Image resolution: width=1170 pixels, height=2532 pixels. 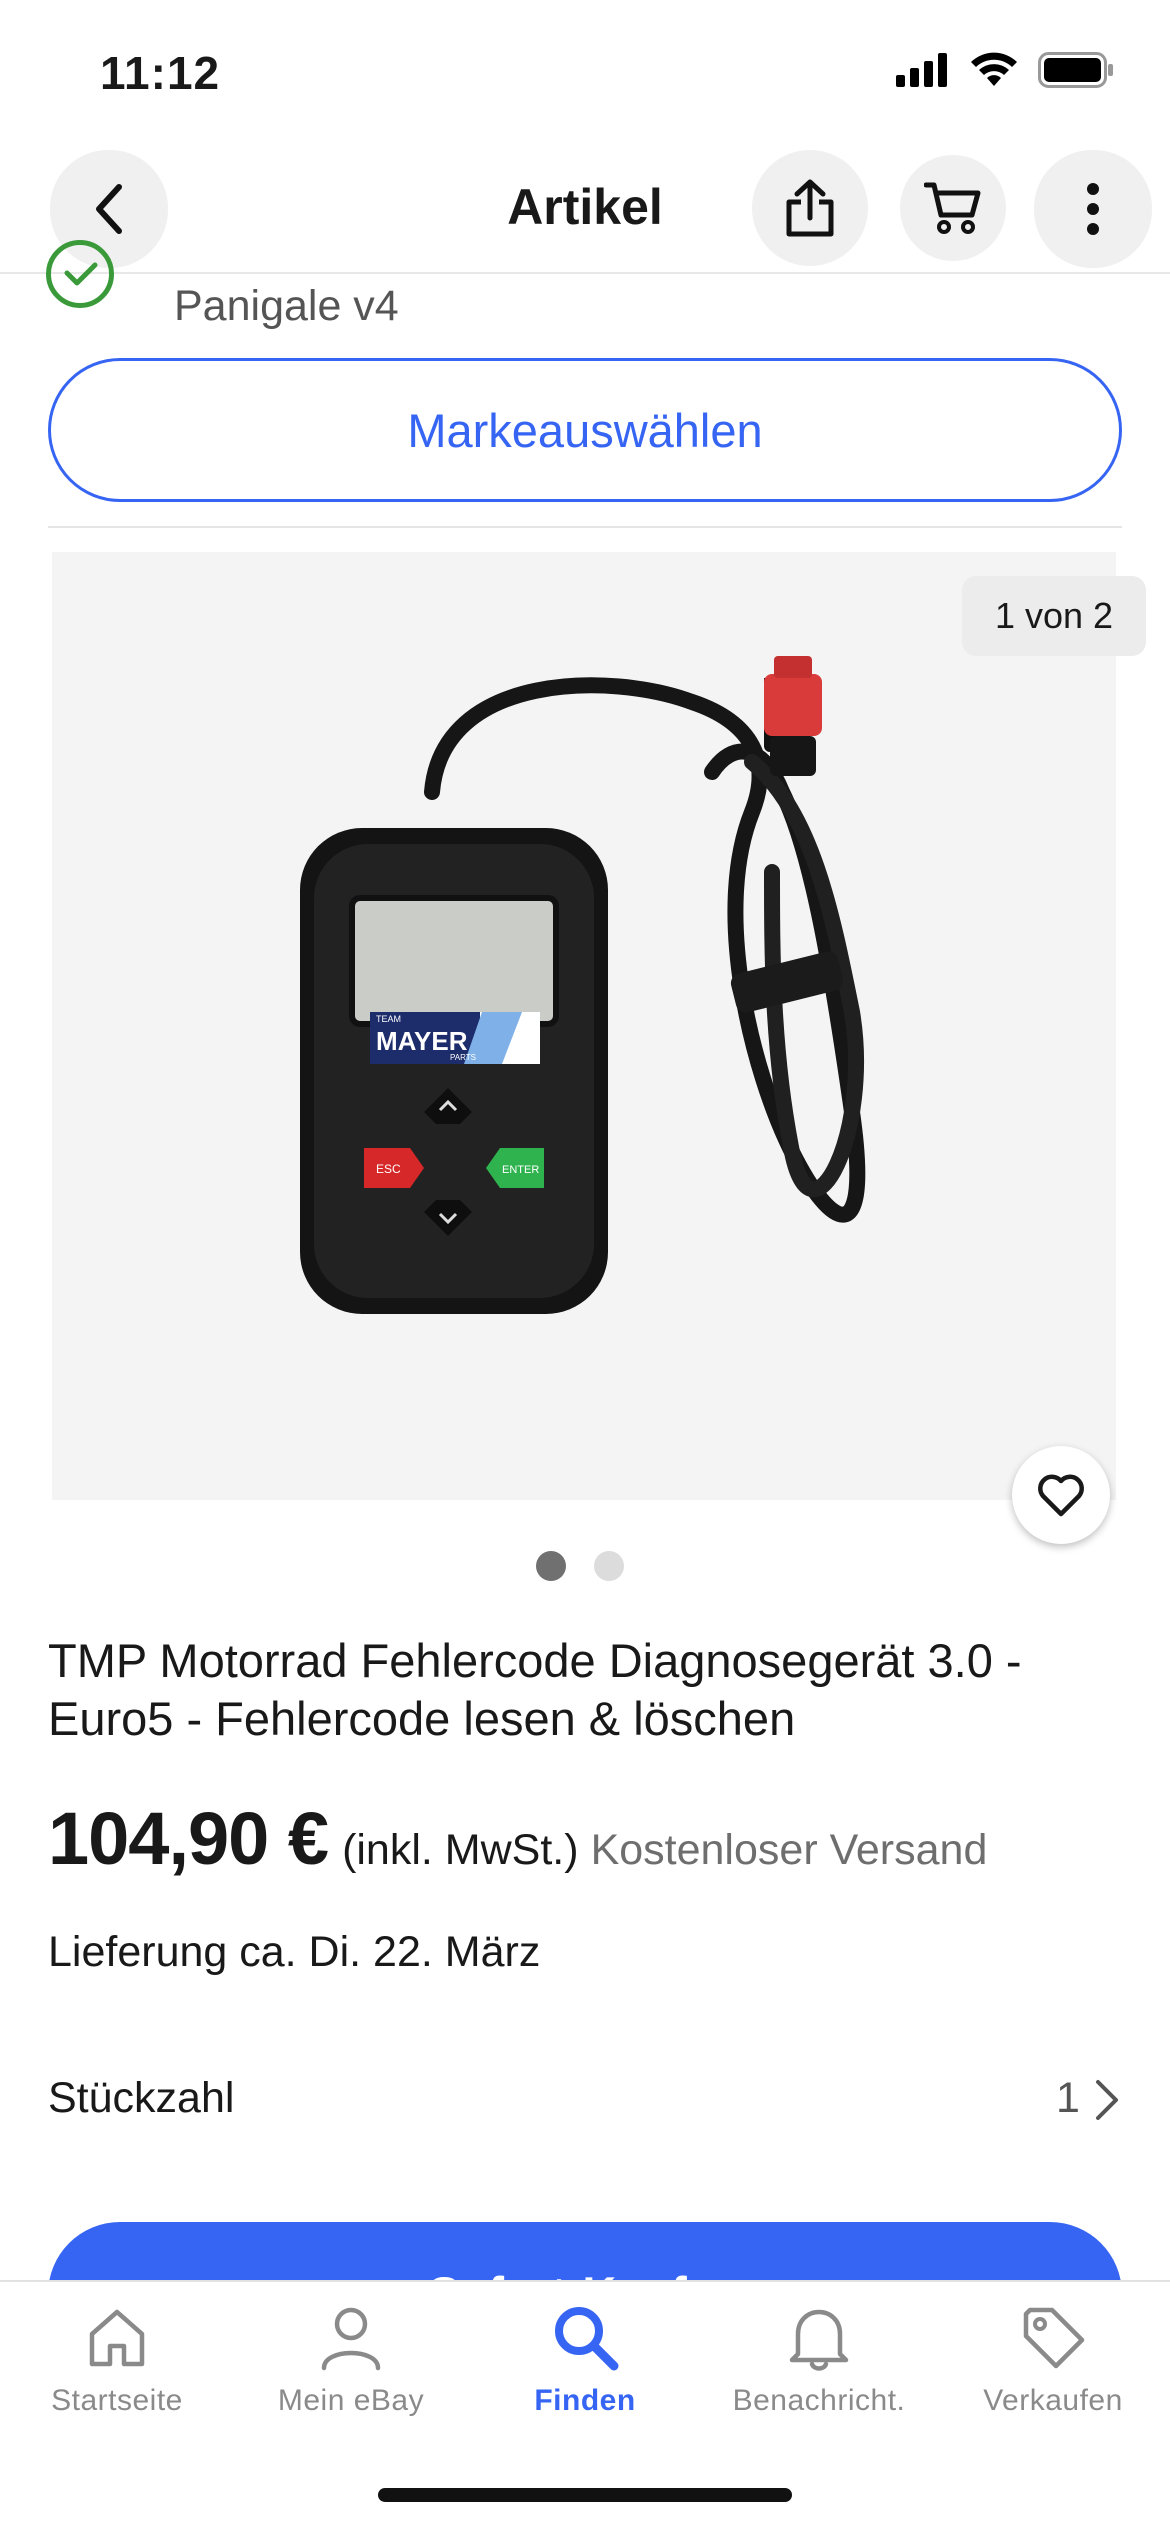 I want to click on carousel-pagination, so click(x=580, y=1566).